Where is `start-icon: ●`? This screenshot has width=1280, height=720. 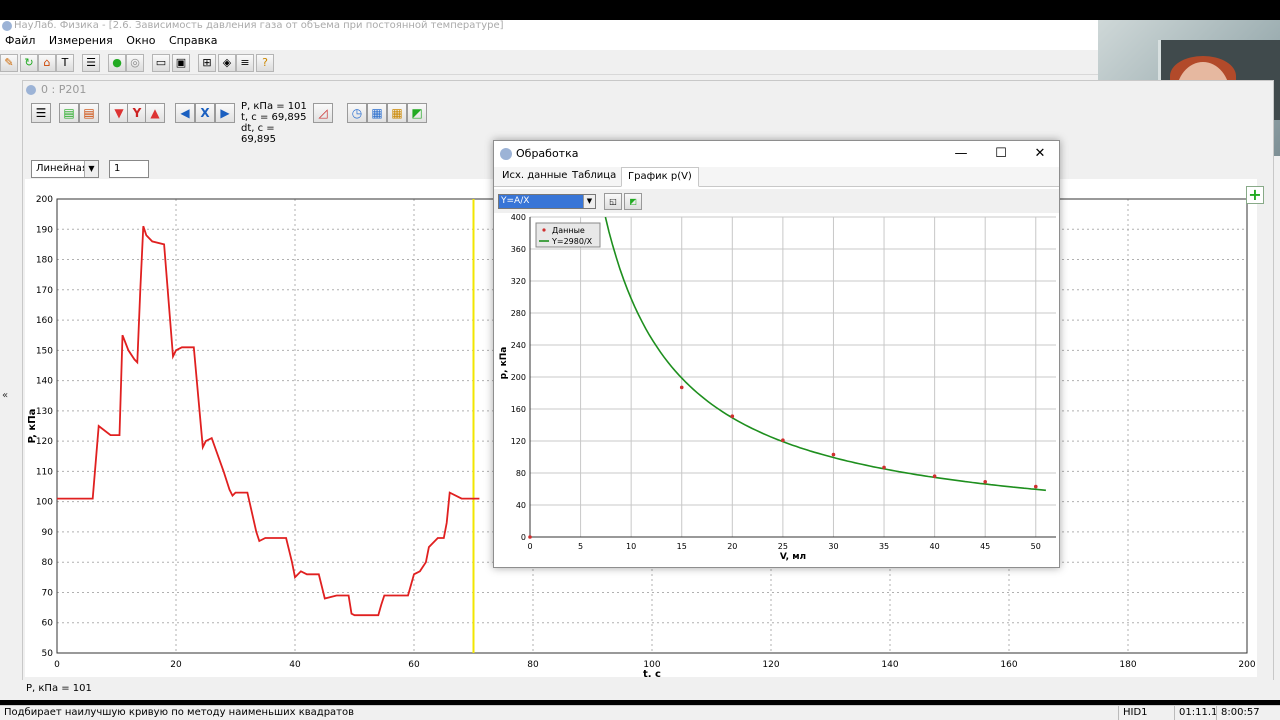
start-icon: ● is located at coordinates (117, 63).